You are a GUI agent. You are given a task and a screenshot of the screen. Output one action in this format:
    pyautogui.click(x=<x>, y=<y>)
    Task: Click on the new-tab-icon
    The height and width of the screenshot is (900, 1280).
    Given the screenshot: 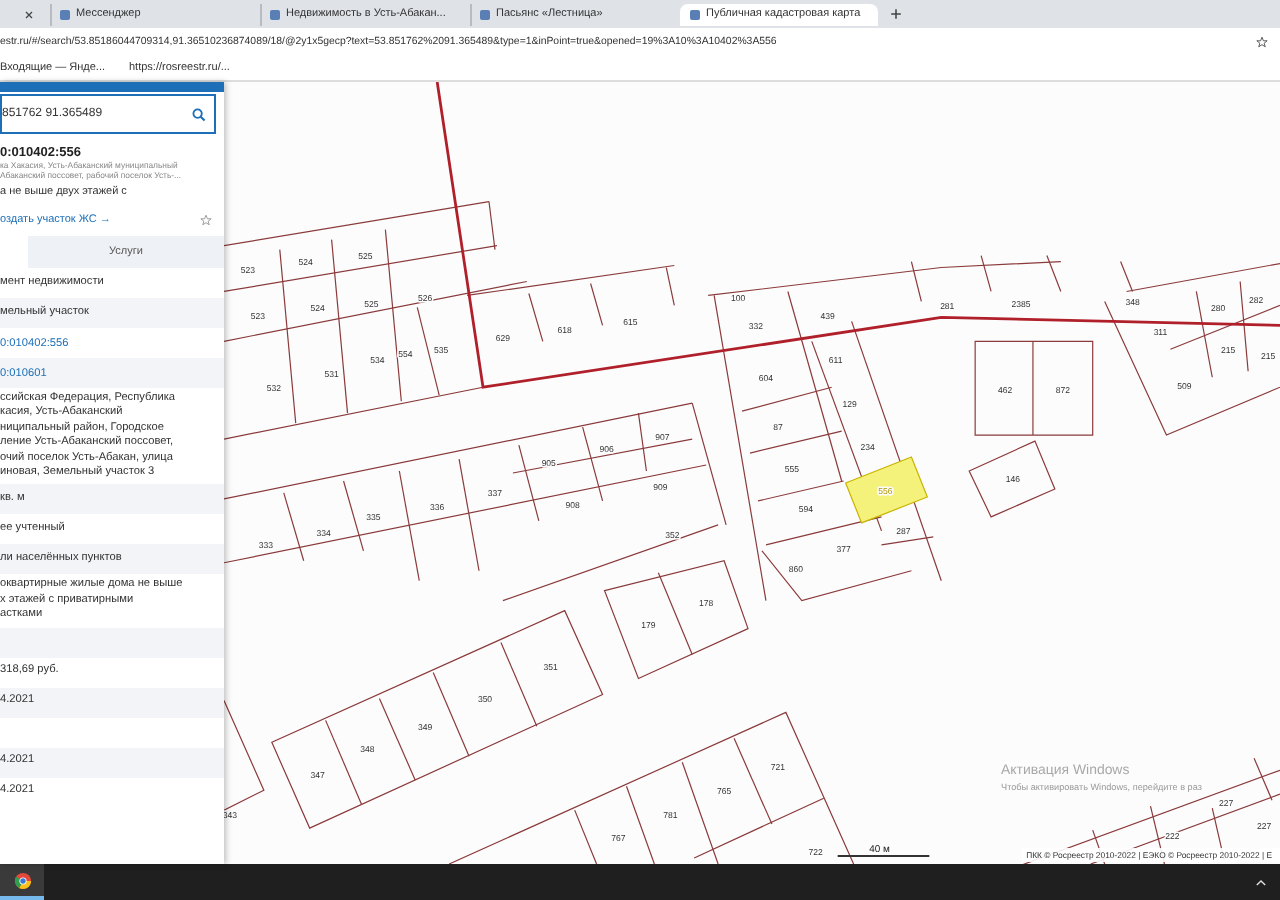 What is the action you would take?
    pyautogui.click(x=896, y=14)
    